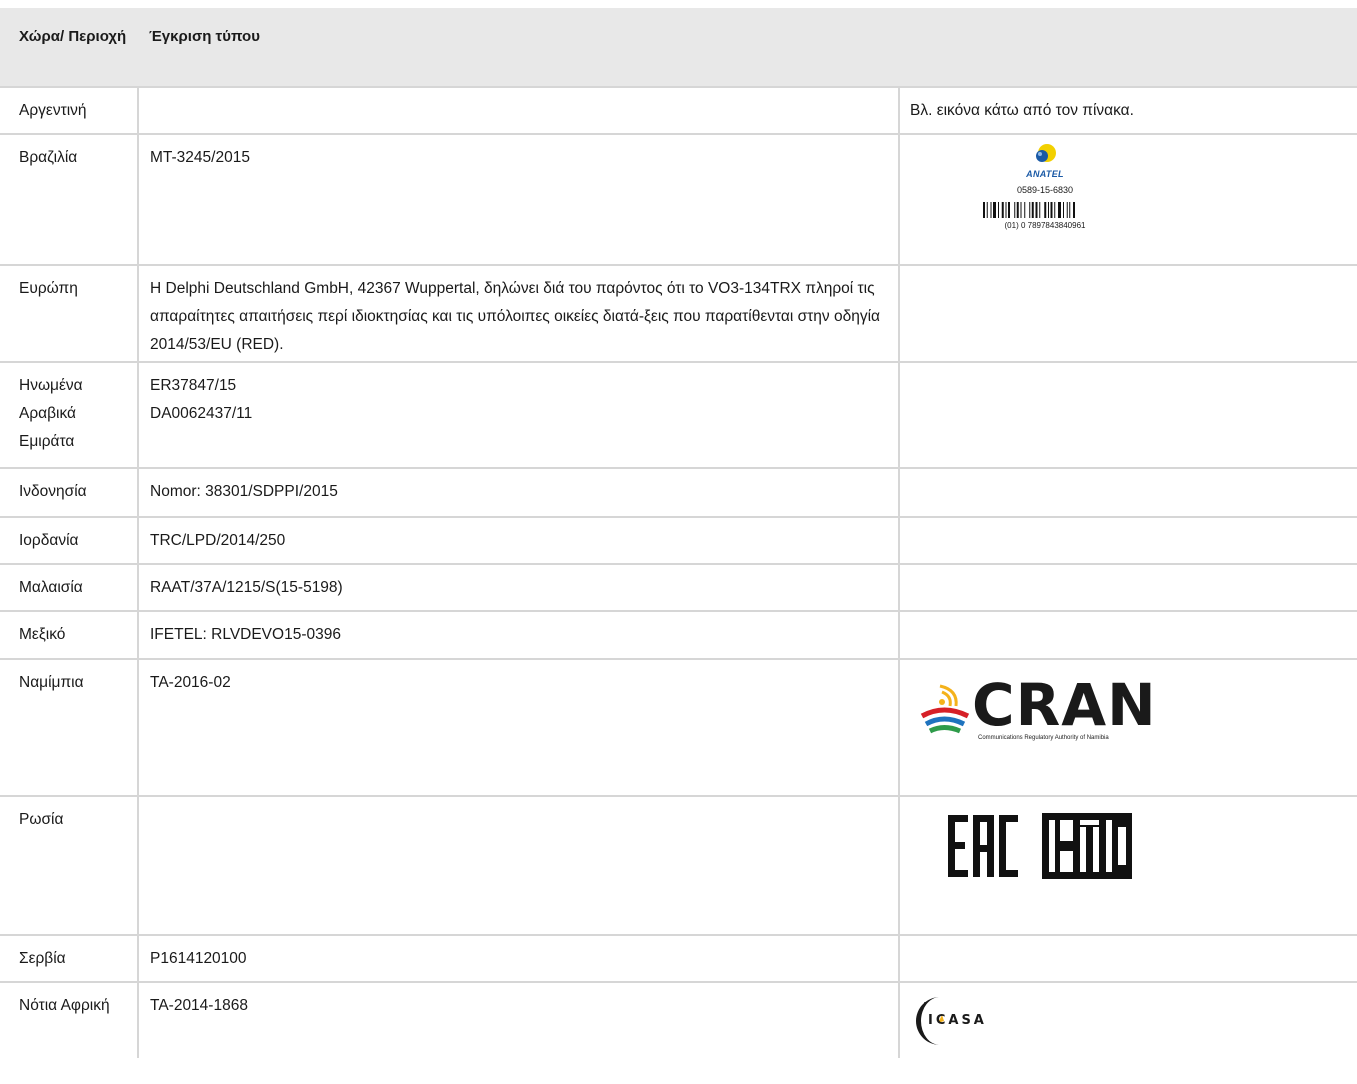  What do you see at coordinates (69, 865) in the screenshot?
I see `country-cell: Ρωσία` at bounding box center [69, 865].